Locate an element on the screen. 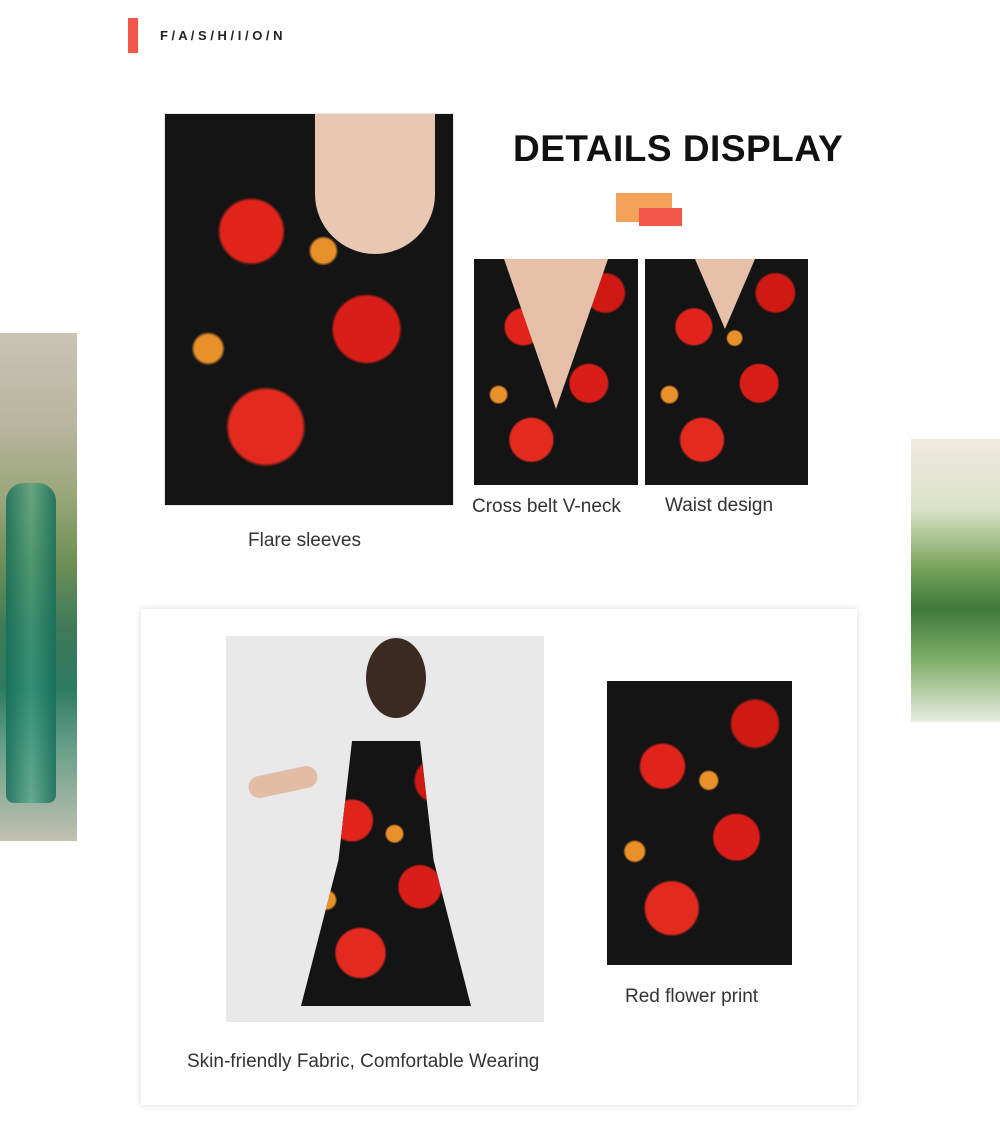 This screenshot has height=1138, width=1000. model-dress is located at coordinates (386, 873).